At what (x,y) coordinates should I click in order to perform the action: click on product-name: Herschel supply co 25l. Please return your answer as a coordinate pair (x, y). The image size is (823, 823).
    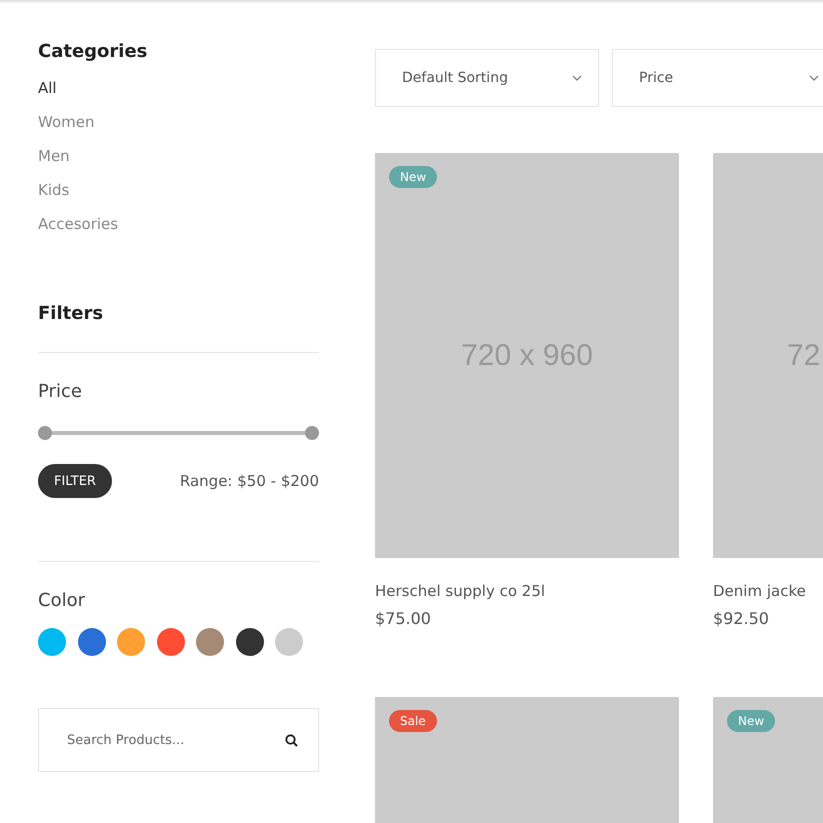
    Looking at the image, I should click on (527, 591).